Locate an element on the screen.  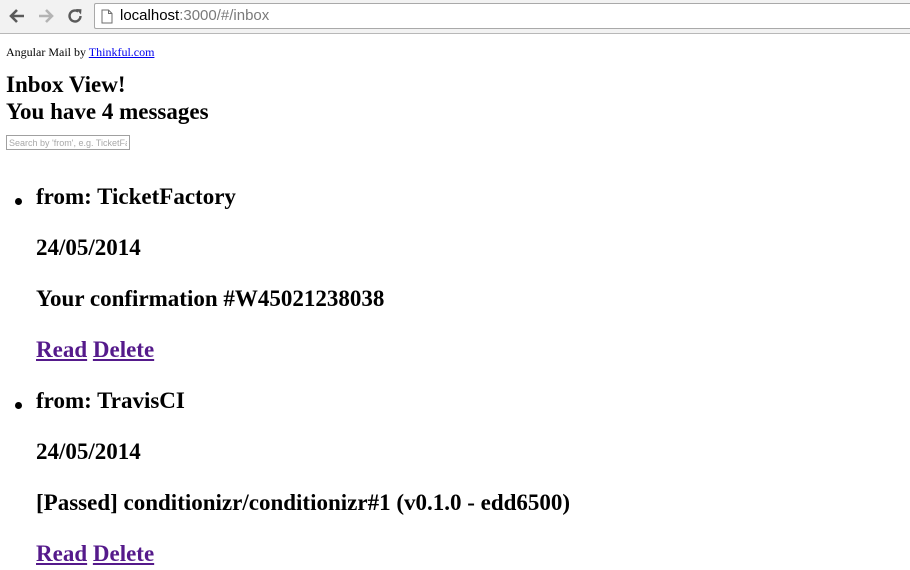
browser-toolbar: localhost:3000/#/inbox is located at coordinates (455, 17).